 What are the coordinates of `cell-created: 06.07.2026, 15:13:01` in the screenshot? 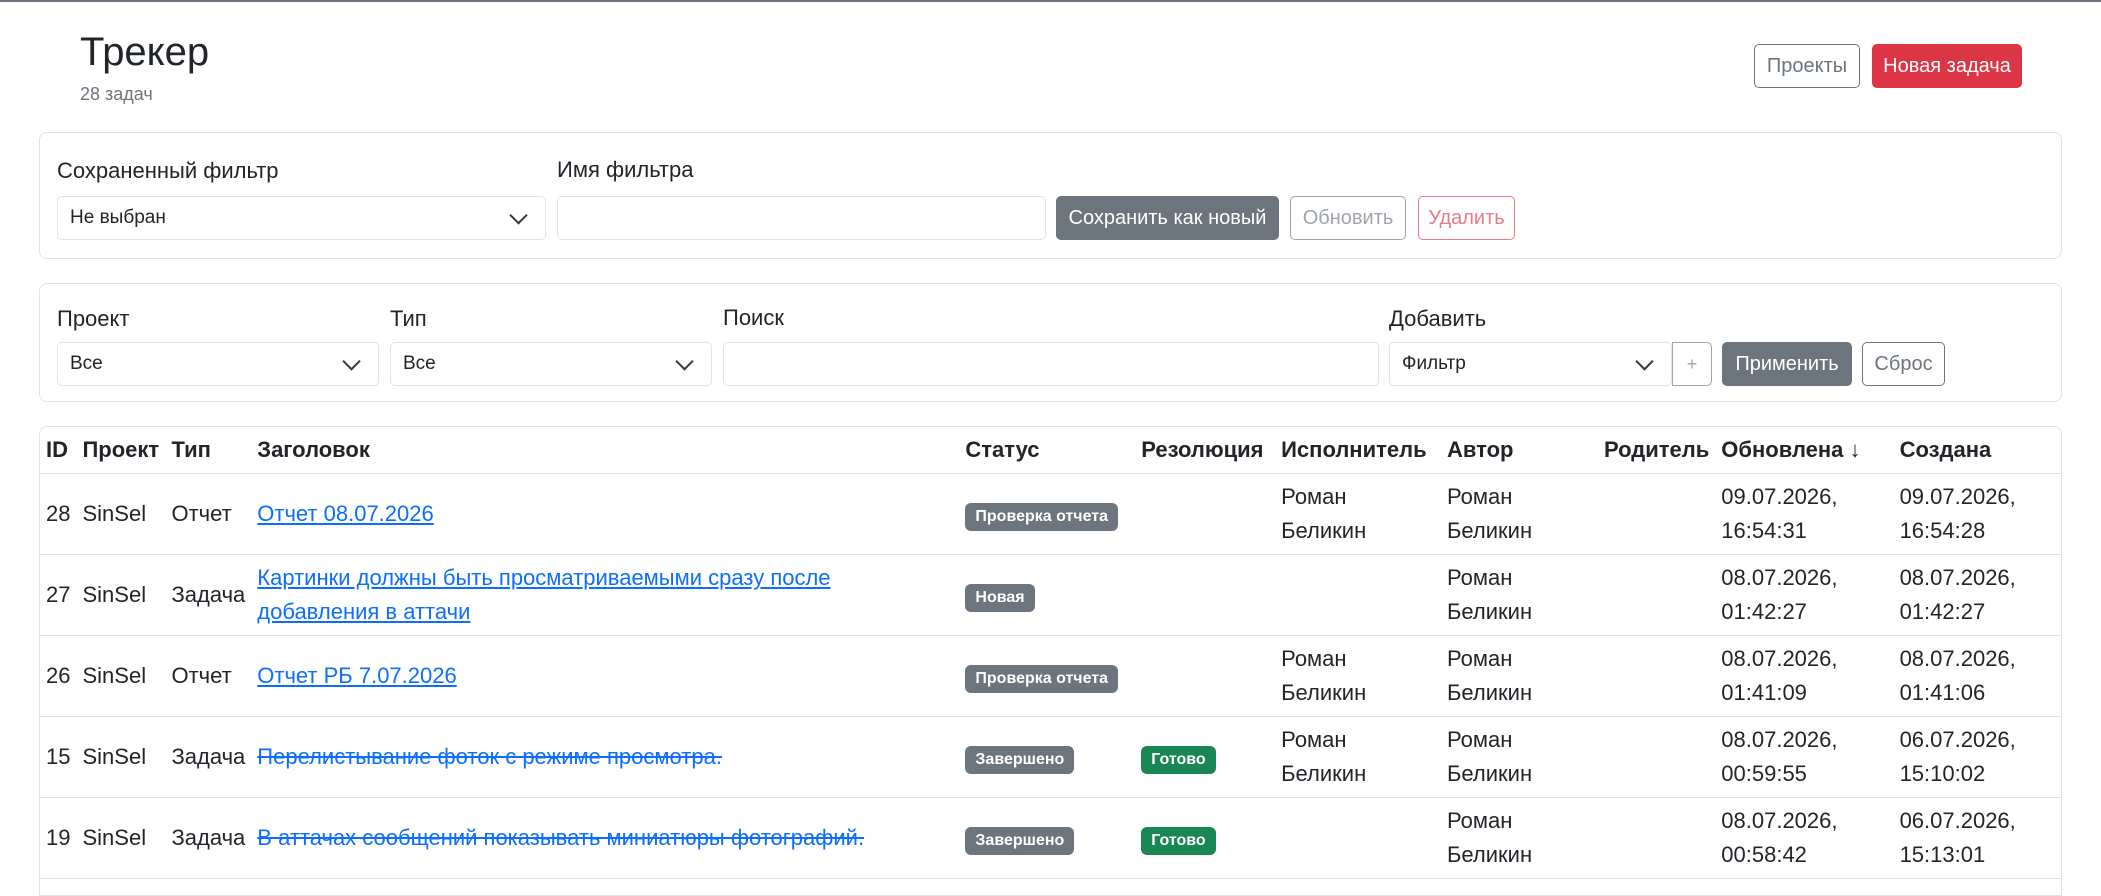 It's located at (1977, 838).